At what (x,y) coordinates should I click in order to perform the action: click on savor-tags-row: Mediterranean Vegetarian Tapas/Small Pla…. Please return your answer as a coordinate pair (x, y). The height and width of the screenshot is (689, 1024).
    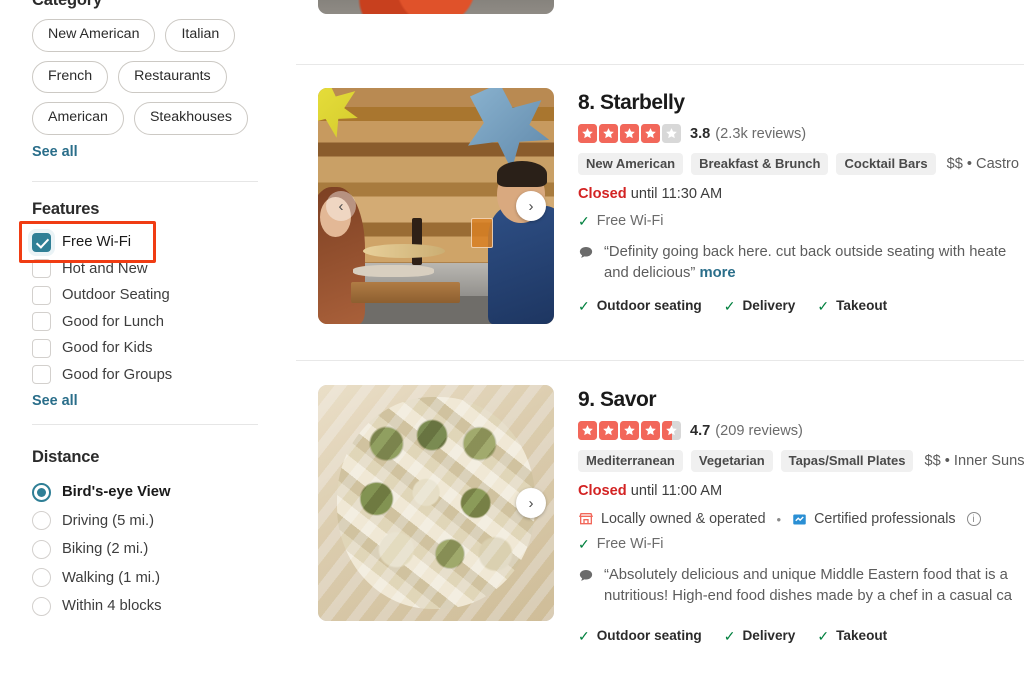
    Looking at the image, I should click on (801, 461).